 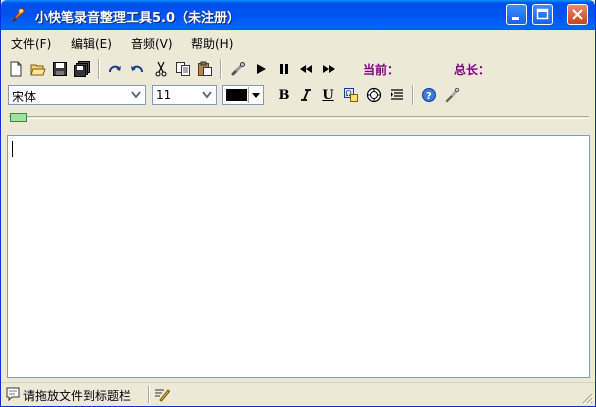 What do you see at coordinates (18, 15) in the screenshot?
I see `app-icon` at bounding box center [18, 15].